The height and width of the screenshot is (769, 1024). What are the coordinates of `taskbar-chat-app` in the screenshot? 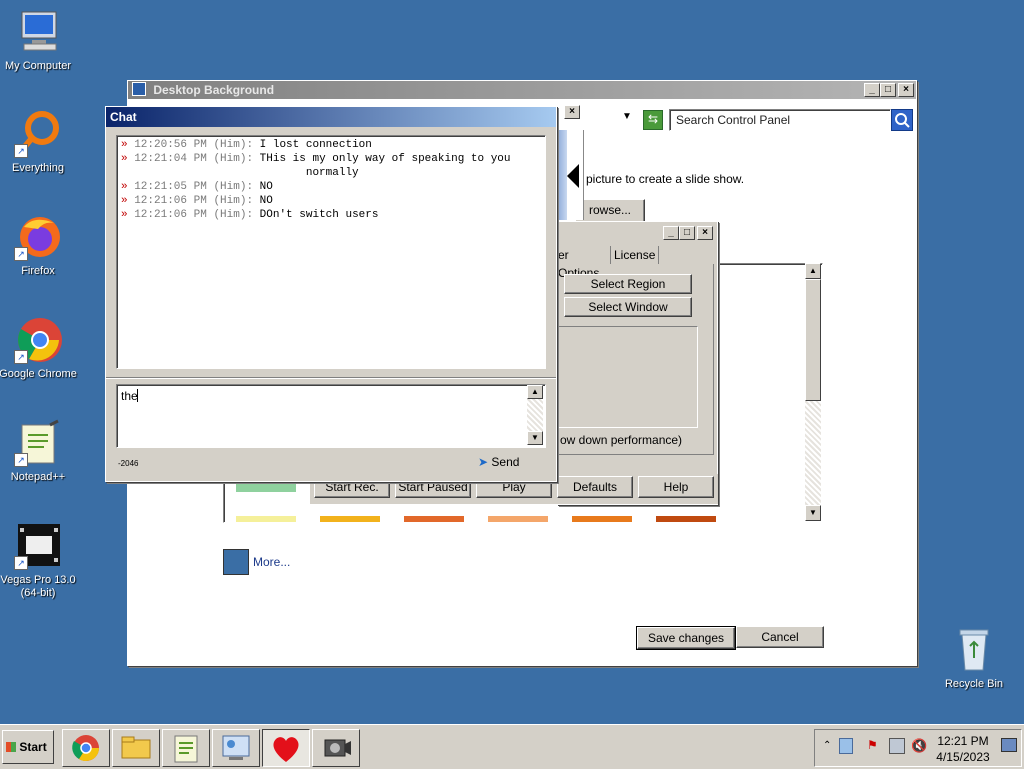 It's located at (286, 748).